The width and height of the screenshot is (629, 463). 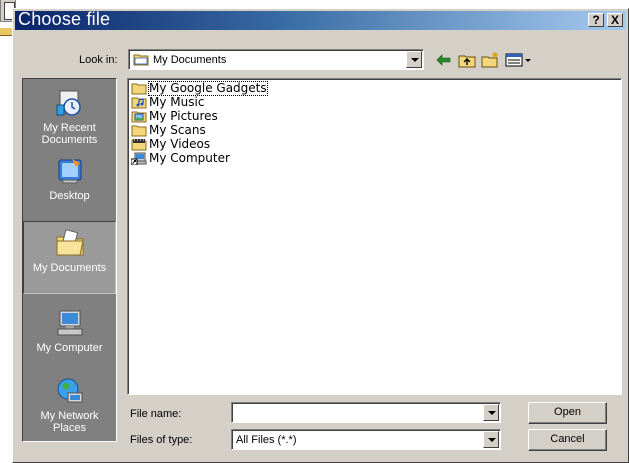 What do you see at coordinates (276, 59) in the screenshot?
I see `look-in-dropdown: My Documents` at bounding box center [276, 59].